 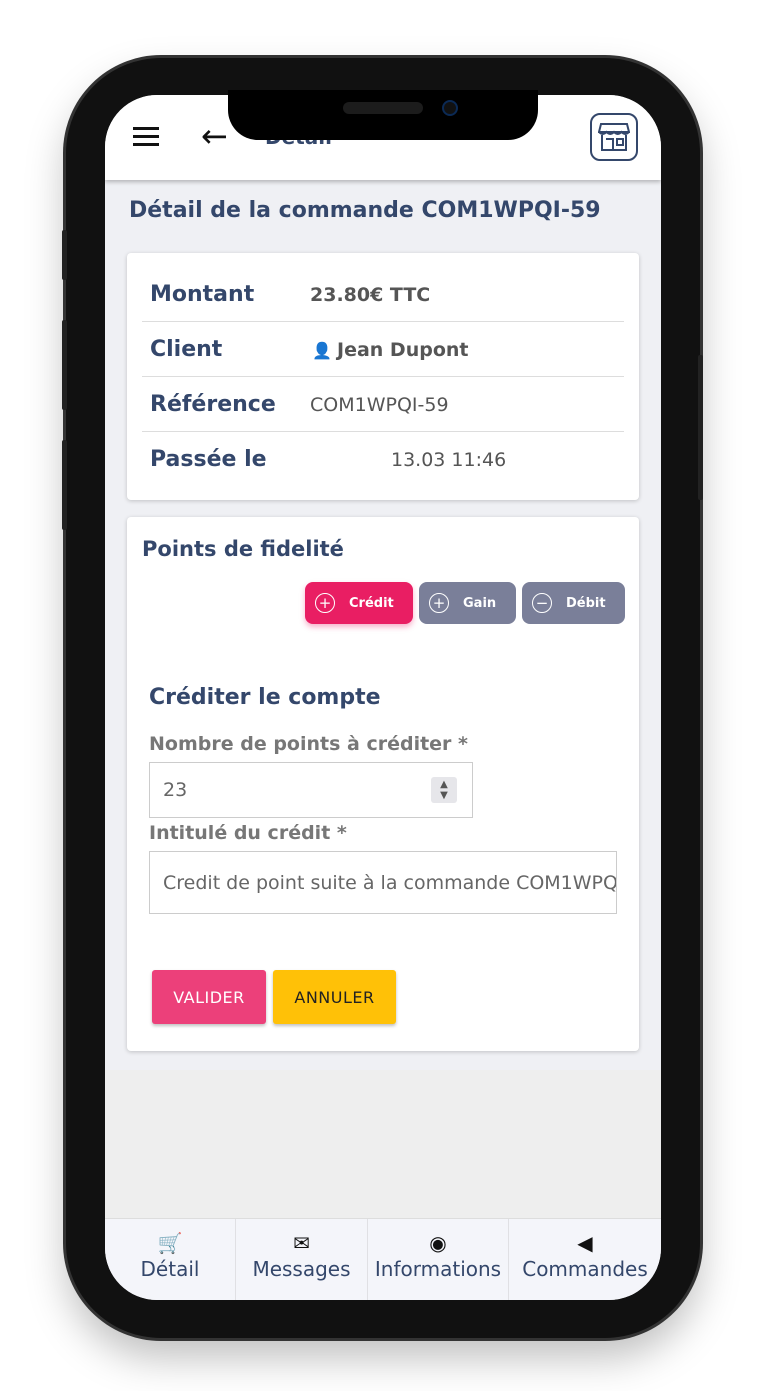 What do you see at coordinates (208, 459) in the screenshot?
I see `date-label: Passée le` at bounding box center [208, 459].